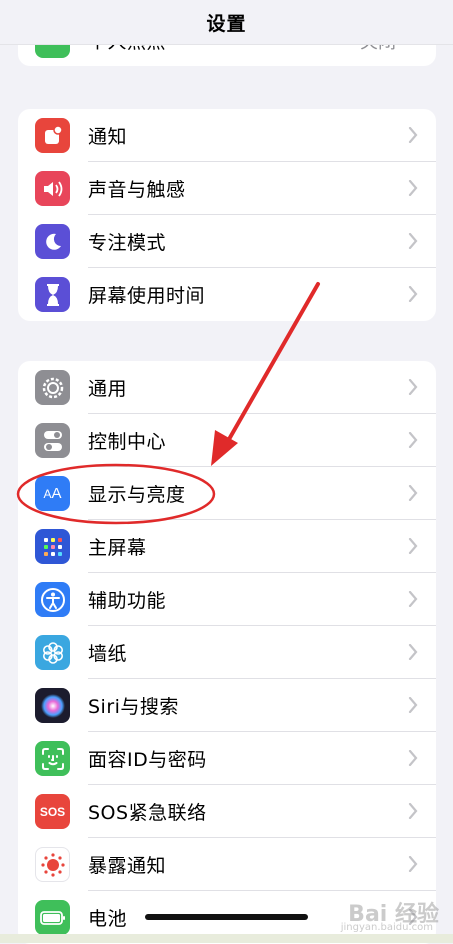  Describe the element at coordinates (116, 494) in the screenshot. I see `annotation-ellipse` at that location.